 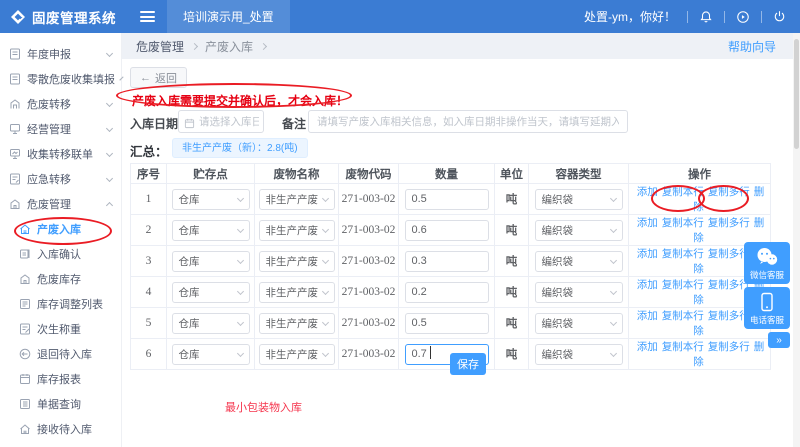 I want to click on inbound-warning-text: 产废入库需要提交并确认后，才会入库！, so click(x=240, y=101).